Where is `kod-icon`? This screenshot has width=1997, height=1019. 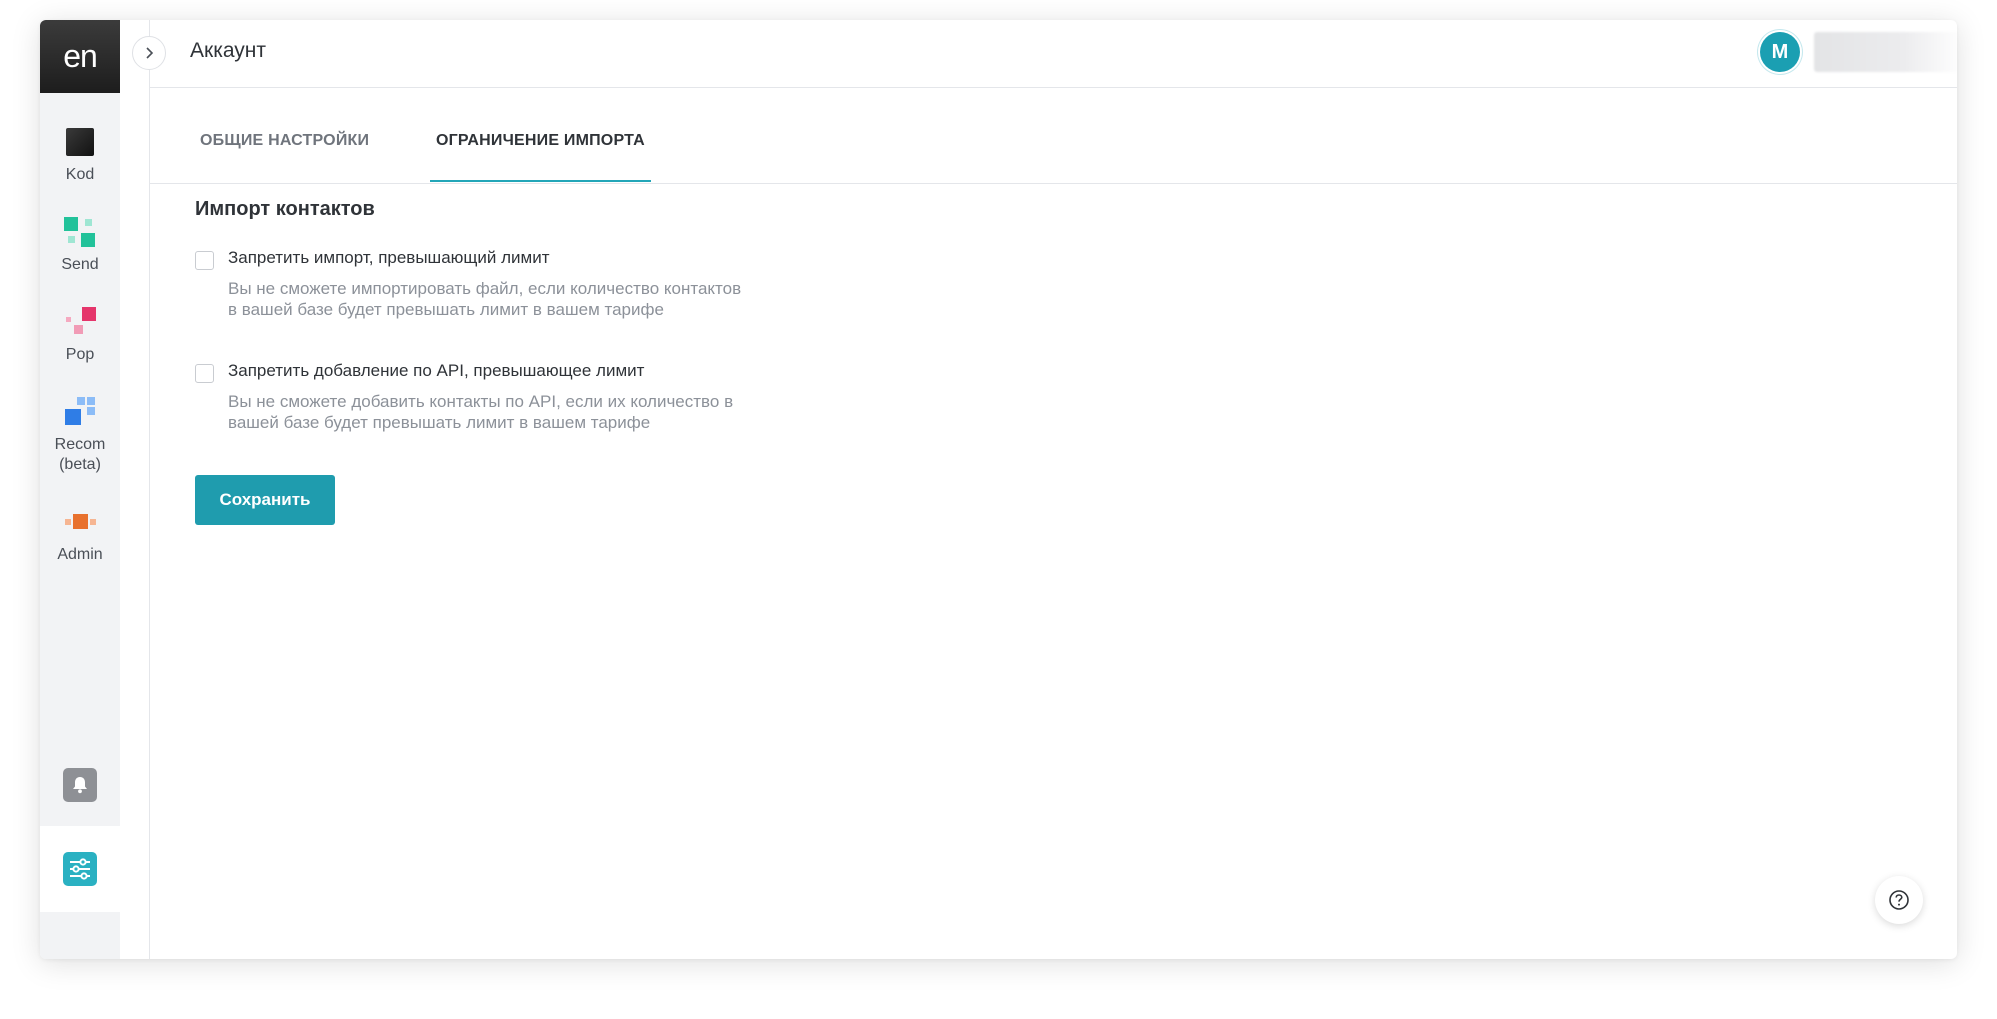
kod-icon is located at coordinates (80, 142).